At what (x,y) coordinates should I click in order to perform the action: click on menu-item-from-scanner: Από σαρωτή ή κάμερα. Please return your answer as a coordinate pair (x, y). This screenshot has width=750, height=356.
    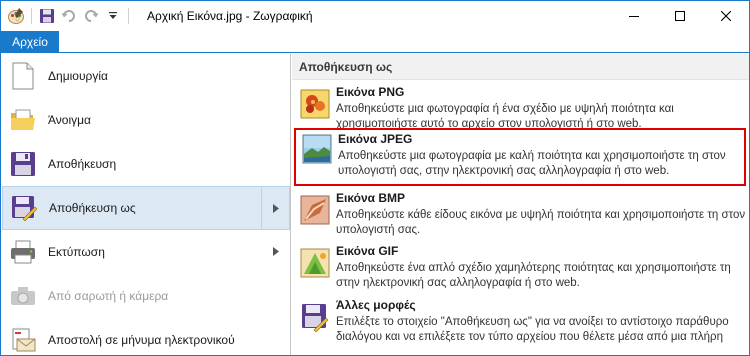
    Looking at the image, I should click on (146, 296).